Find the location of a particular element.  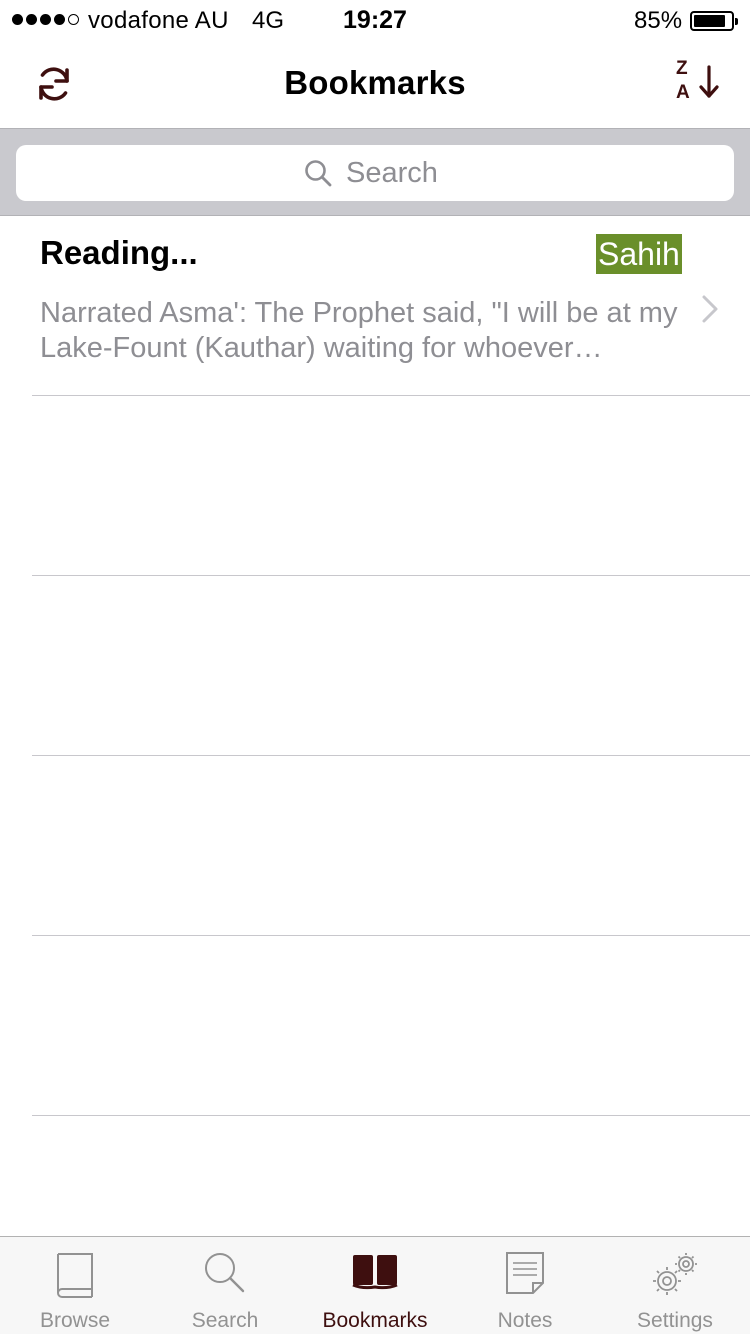

page-title: Bookmarks is located at coordinates (375, 82).